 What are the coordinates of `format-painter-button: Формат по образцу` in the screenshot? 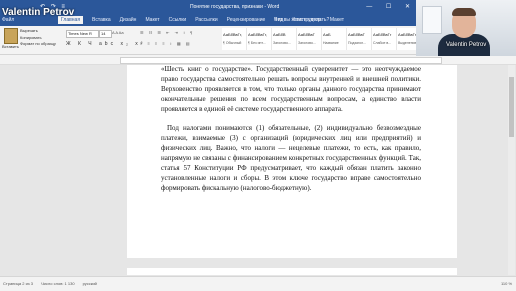 It's located at (38, 44).